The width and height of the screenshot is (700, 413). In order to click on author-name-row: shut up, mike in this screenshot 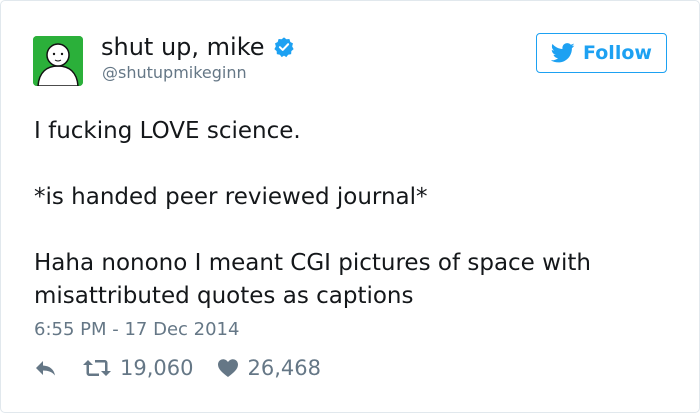, I will do `click(198, 47)`.